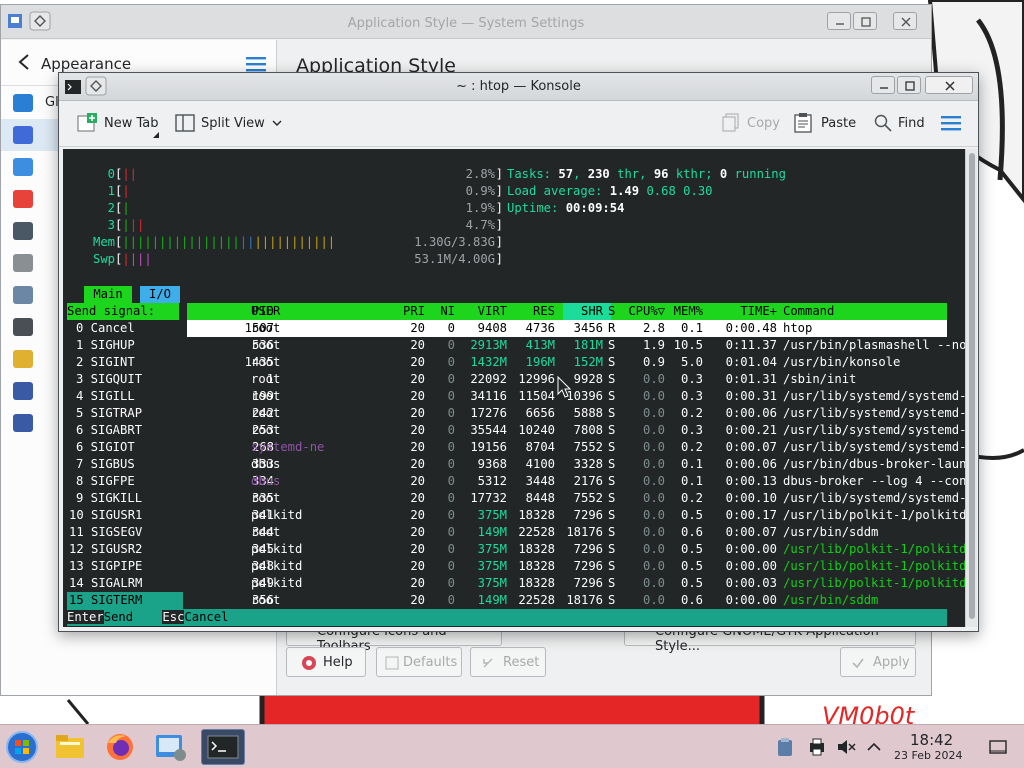  I want to click on terminal-scrollbar, so click(971, 388).